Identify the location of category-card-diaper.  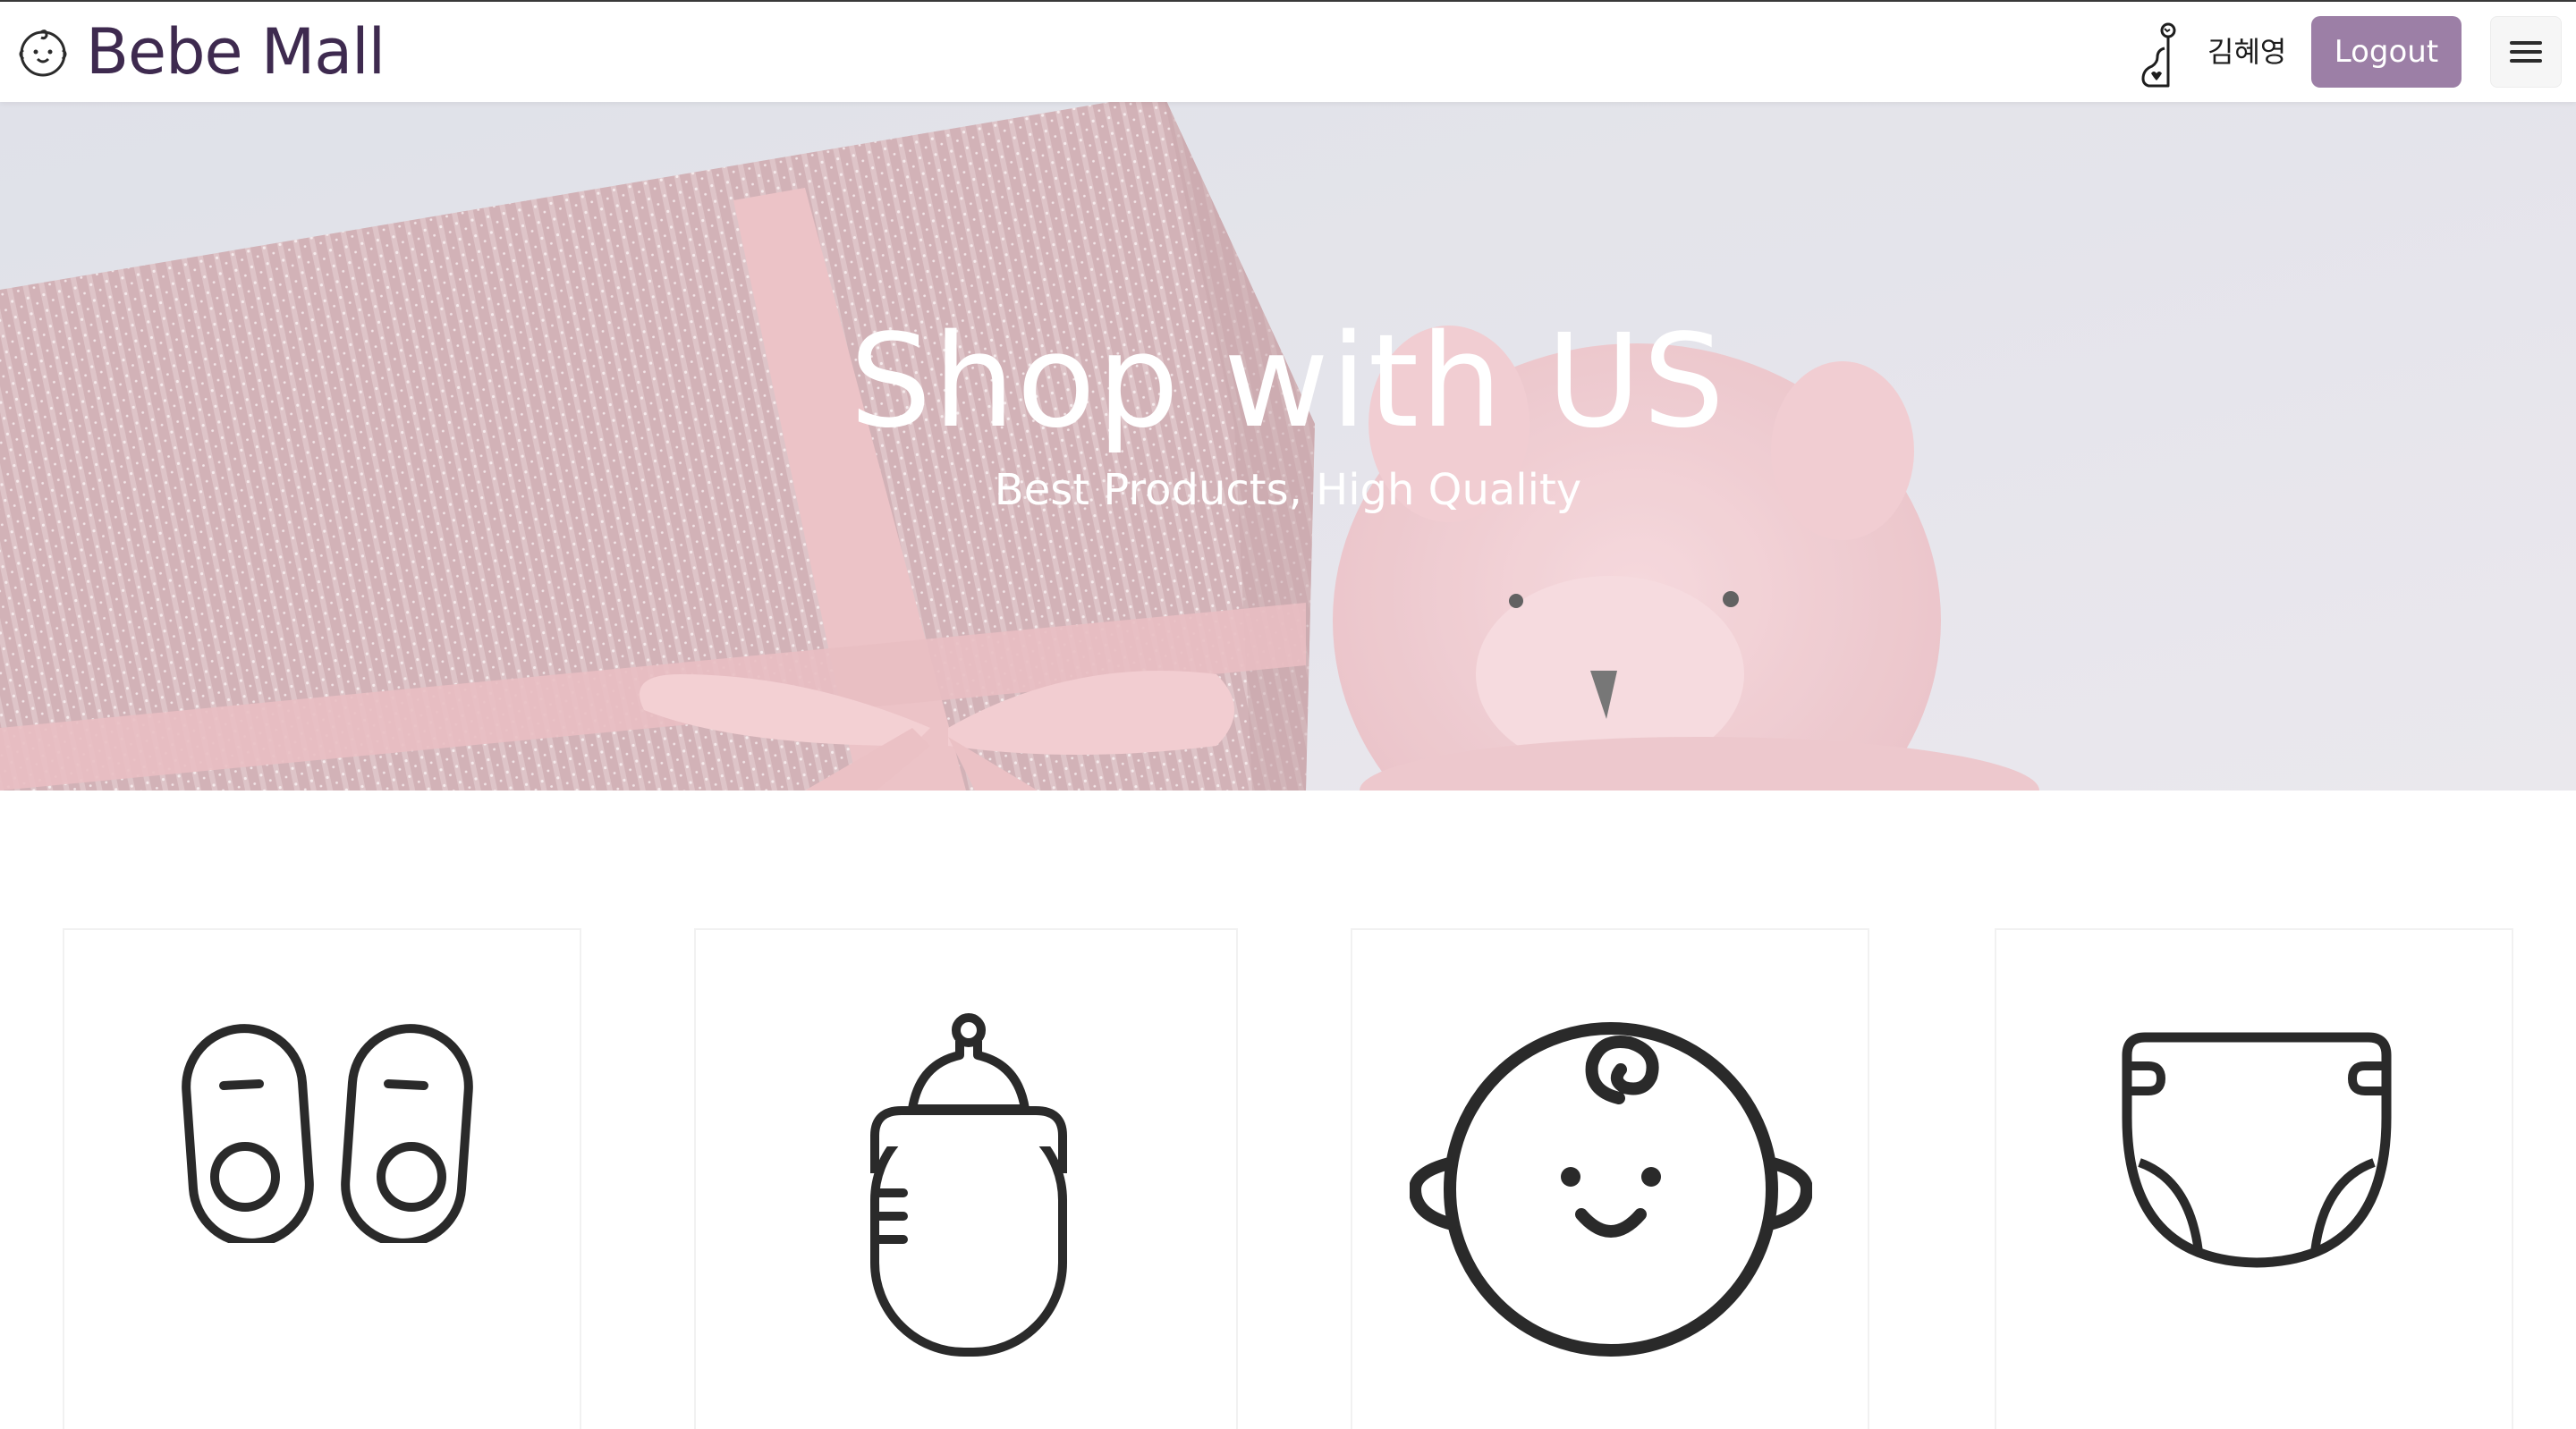
(2254, 1178).